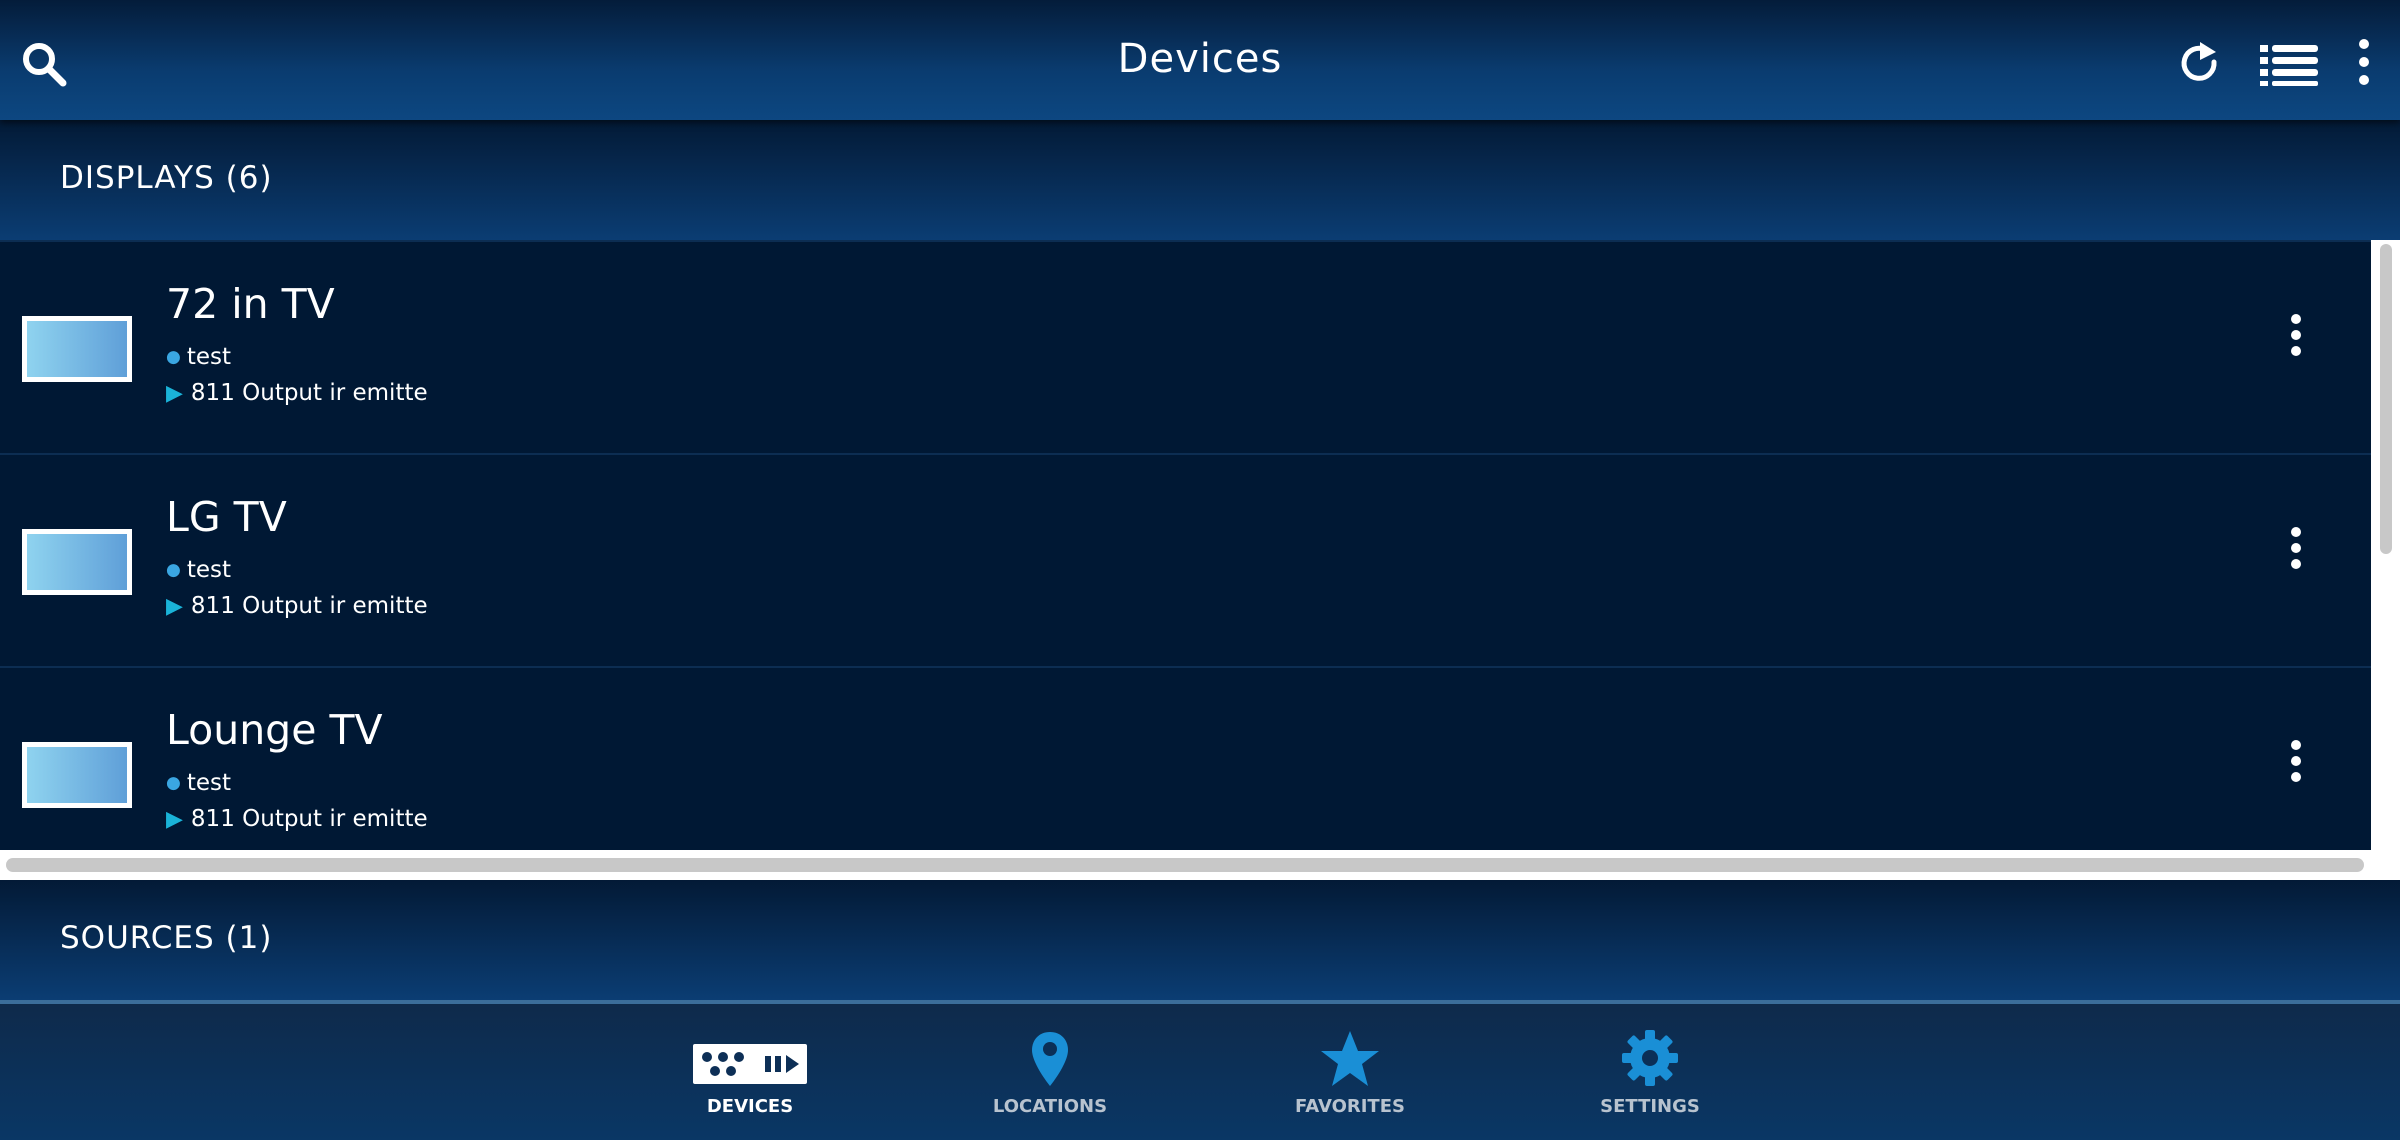 The height and width of the screenshot is (1140, 2400). What do you see at coordinates (1050, 1106) in the screenshot?
I see `nav-locations-label: LOCATIONS` at bounding box center [1050, 1106].